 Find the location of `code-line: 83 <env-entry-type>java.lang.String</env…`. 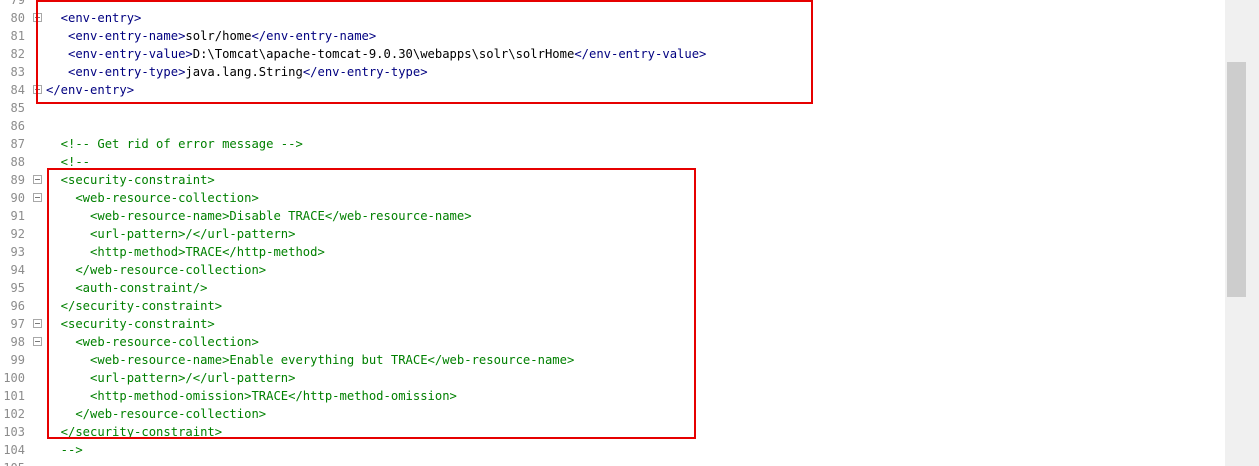

code-line: 83 <env-entry-type>java.lang.String</env… is located at coordinates (612, 72).